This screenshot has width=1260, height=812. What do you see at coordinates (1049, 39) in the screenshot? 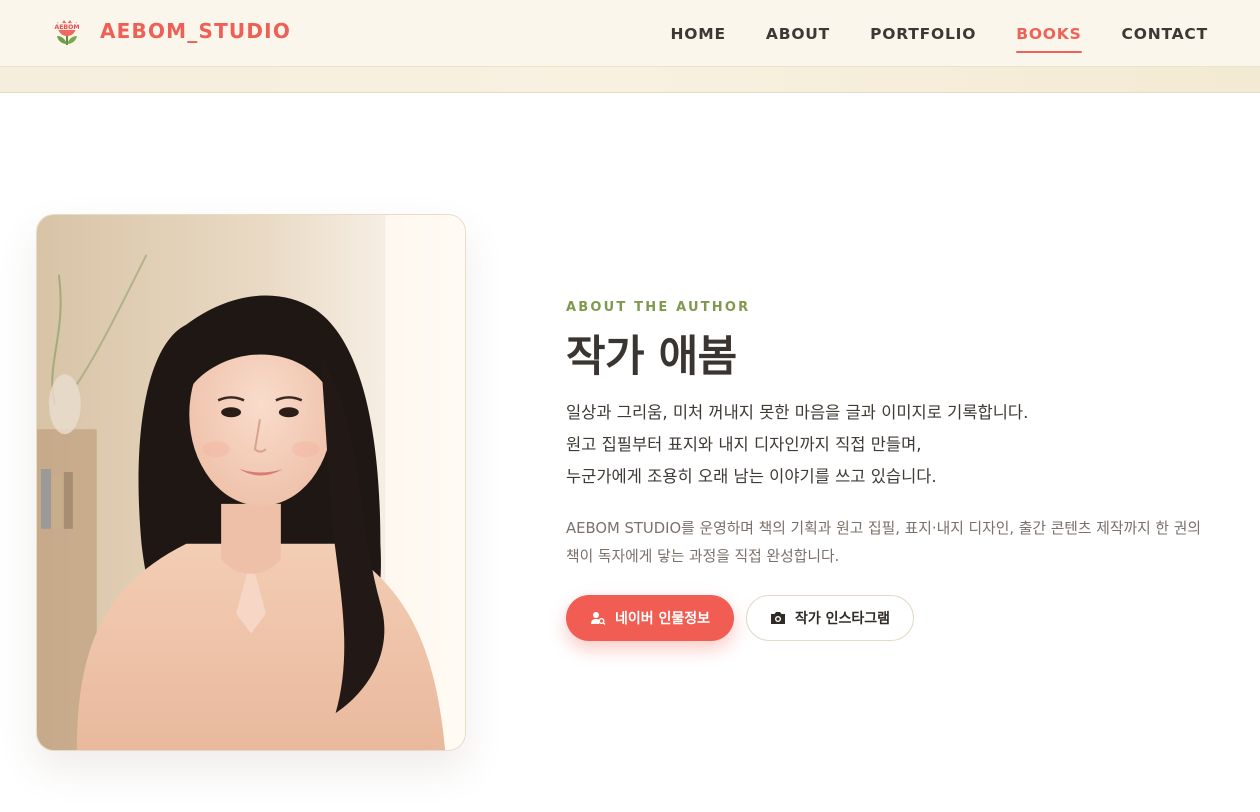
I see `nav-books: BOOKS` at bounding box center [1049, 39].